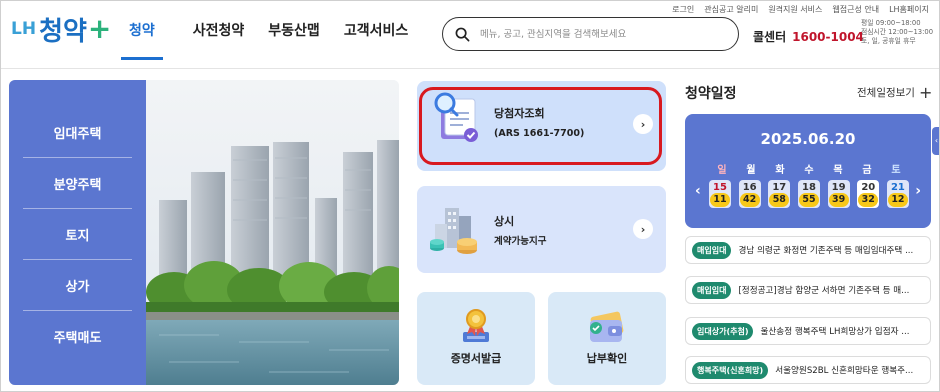  Describe the element at coordinates (720, 200) in the screenshot. I see `day-count-badge: 11` at that location.